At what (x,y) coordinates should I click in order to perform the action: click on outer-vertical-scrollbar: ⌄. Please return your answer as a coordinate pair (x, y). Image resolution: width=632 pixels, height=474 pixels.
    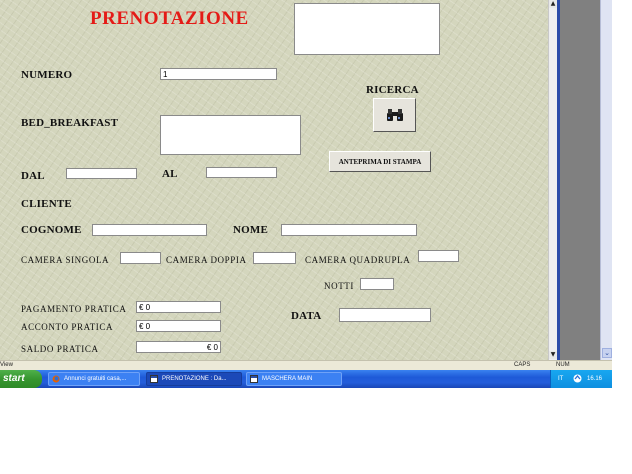
    Looking at the image, I should click on (606, 180).